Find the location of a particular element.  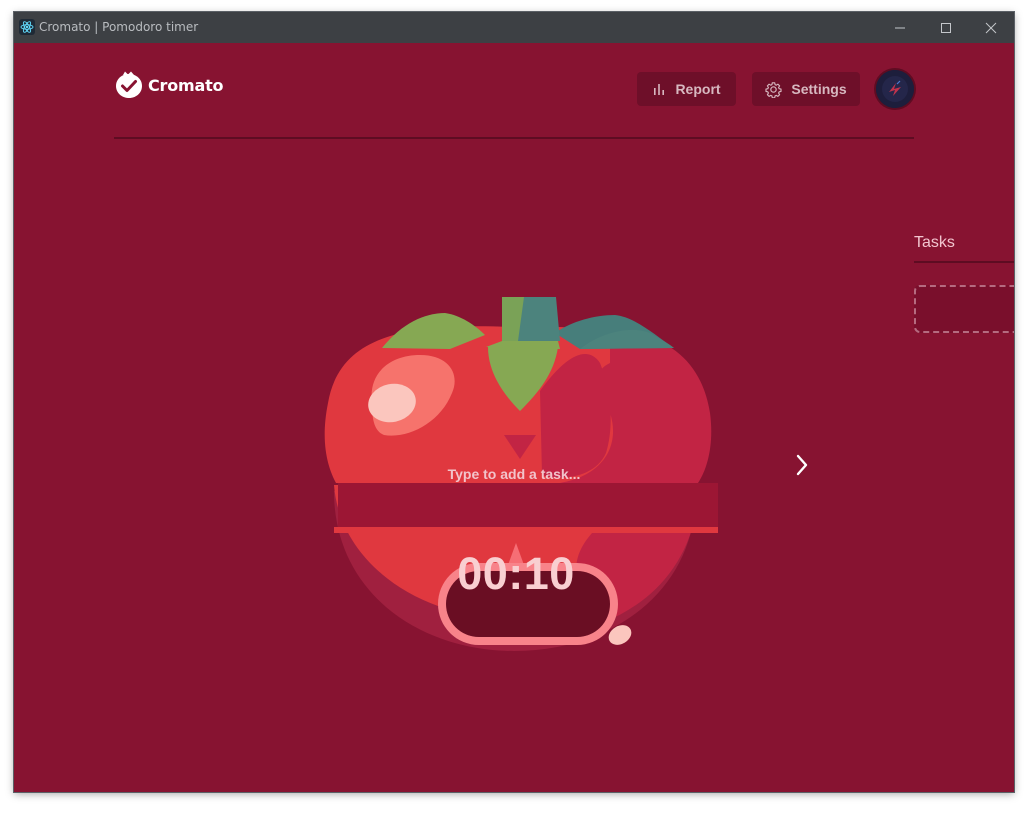

add-task-box is located at coordinates (964, 309).